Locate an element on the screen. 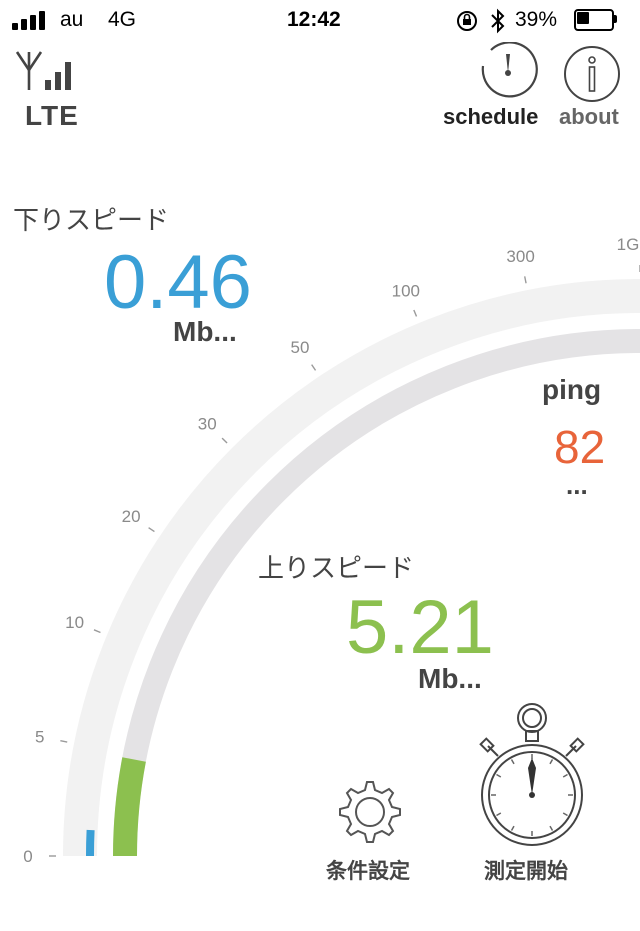 The image size is (640, 931). gauge-tick-label: 10 is located at coordinates (74, 622).